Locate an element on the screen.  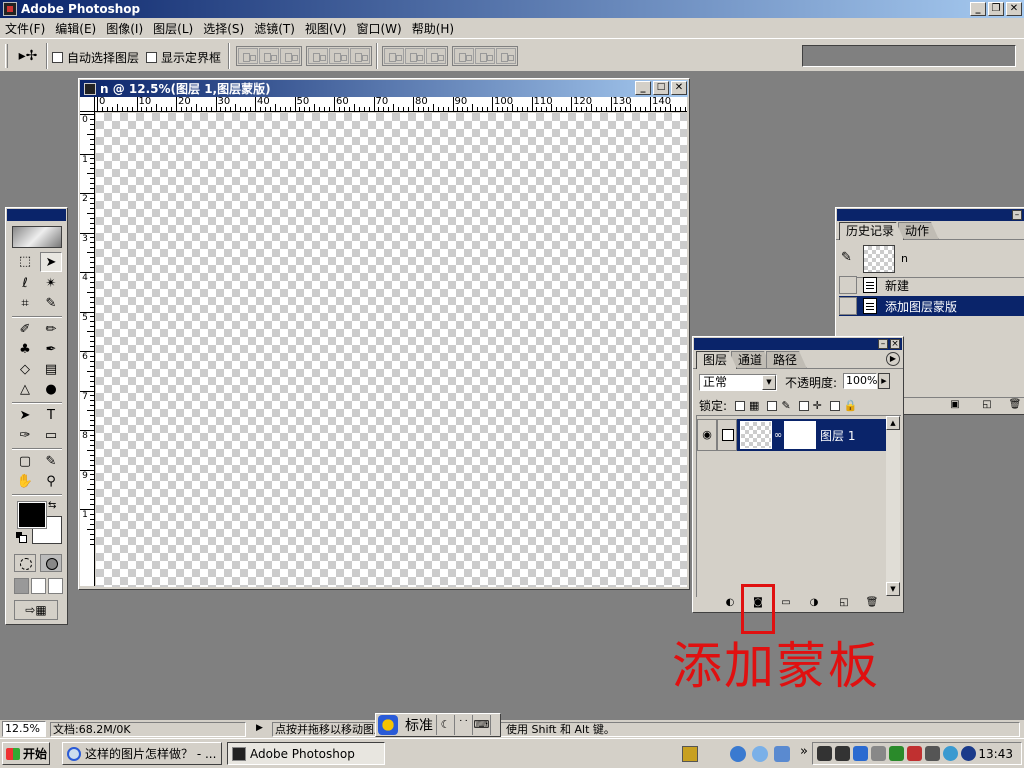
pen-tool-icon: ✑ is located at coordinates (25, 436).